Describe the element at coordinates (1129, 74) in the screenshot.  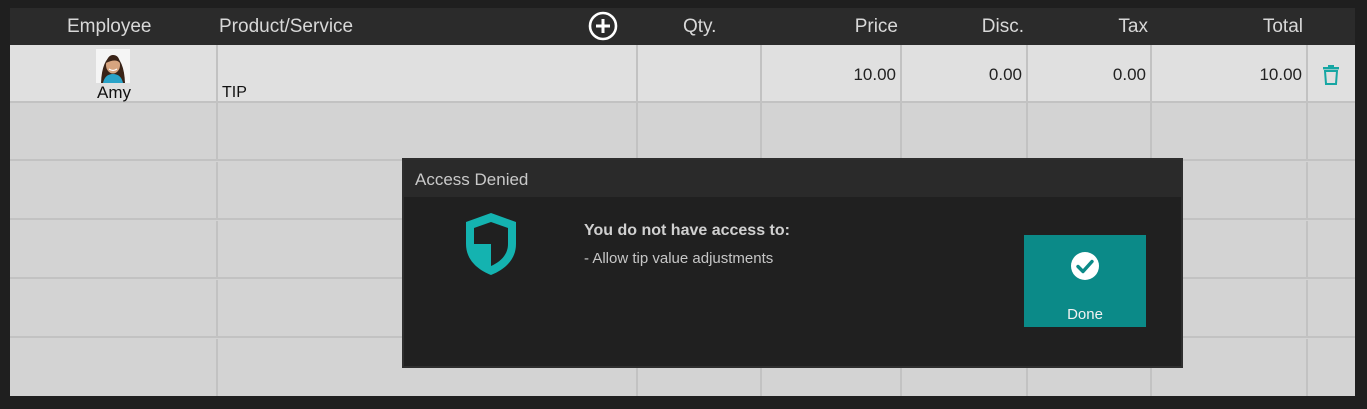
I see `tax-value: 0.00` at that location.